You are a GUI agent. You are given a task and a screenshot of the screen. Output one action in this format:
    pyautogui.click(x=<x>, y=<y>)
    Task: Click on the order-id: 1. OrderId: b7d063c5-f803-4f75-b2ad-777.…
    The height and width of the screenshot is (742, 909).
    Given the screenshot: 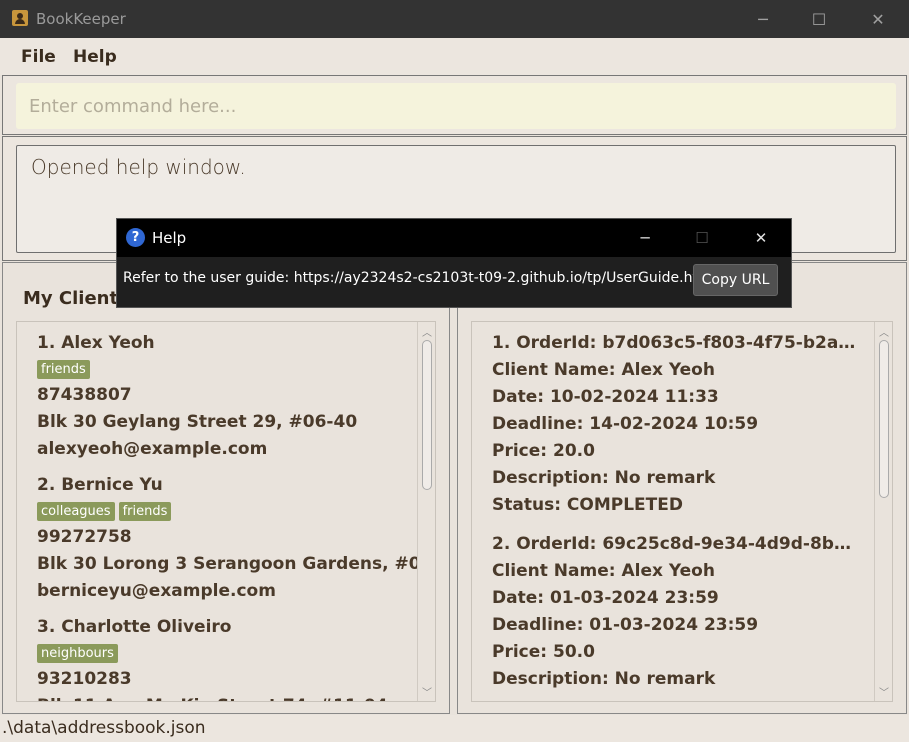 What is the action you would take?
    pyautogui.click(x=676, y=343)
    